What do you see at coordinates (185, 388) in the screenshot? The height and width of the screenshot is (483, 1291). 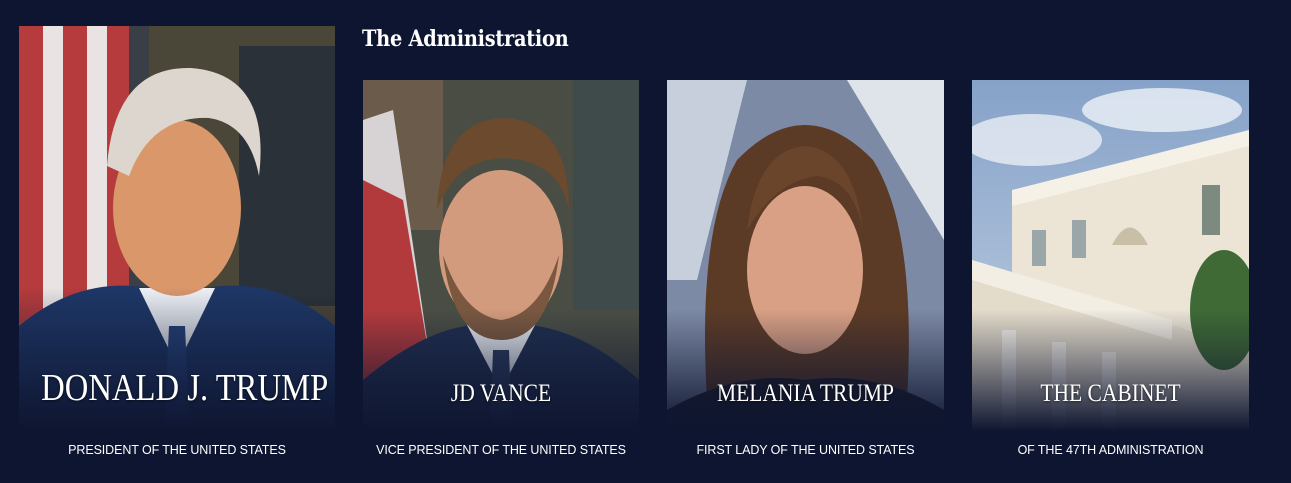 I see `card-name: DONALD J. TRUMP` at bounding box center [185, 388].